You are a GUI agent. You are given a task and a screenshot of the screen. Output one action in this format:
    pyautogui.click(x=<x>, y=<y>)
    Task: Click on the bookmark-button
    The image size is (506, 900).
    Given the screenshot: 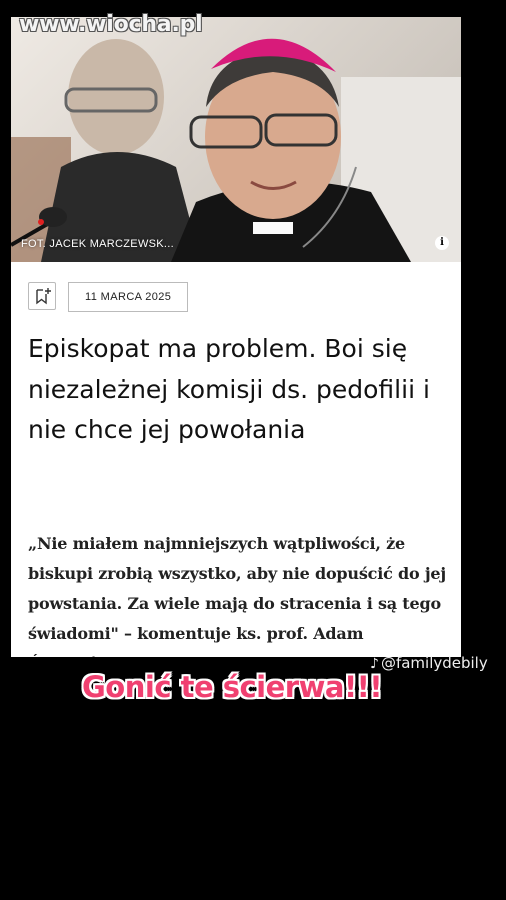 What is the action you would take?
    pyautogui.click(x=42, y=296)
    